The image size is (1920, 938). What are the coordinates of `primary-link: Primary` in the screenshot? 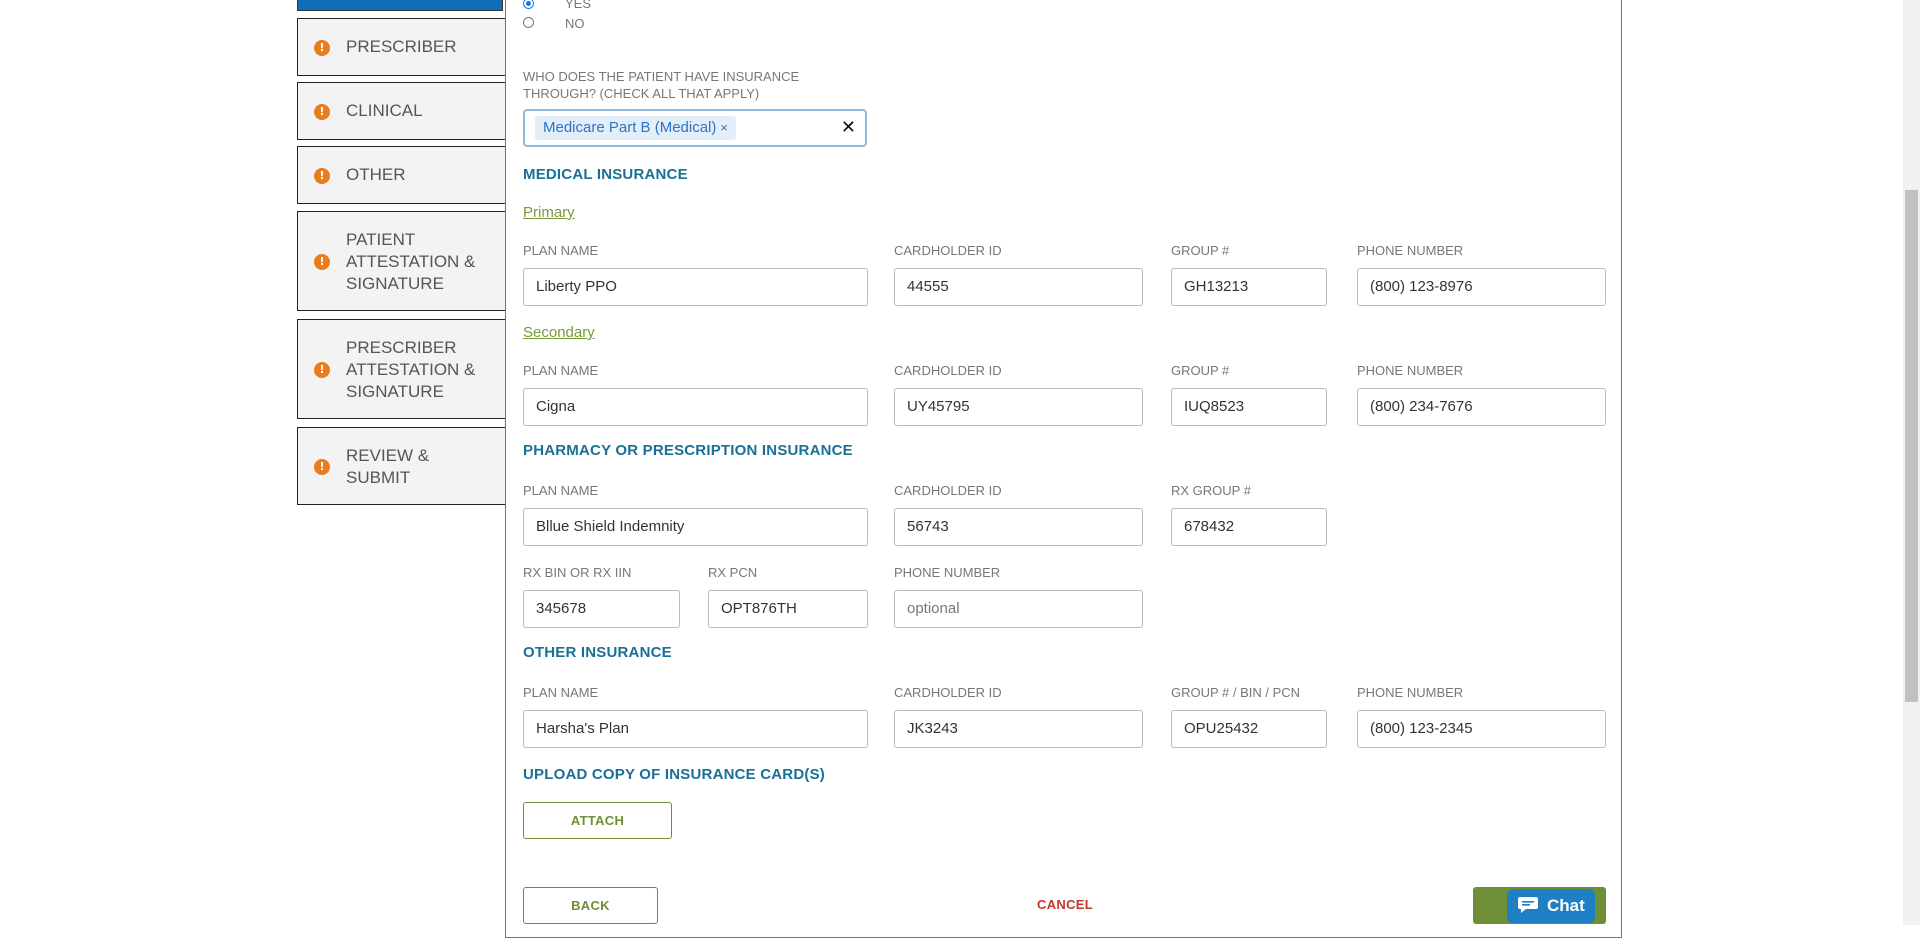 It's located at (549, 212).